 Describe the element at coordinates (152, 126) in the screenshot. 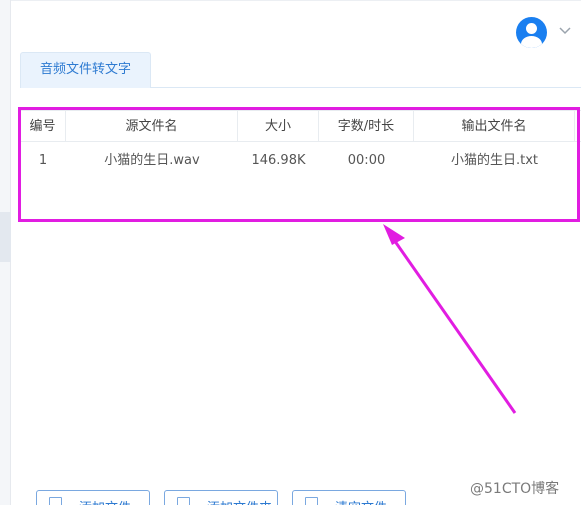

I see `column-header-source-filename: 源文件名` at that location.